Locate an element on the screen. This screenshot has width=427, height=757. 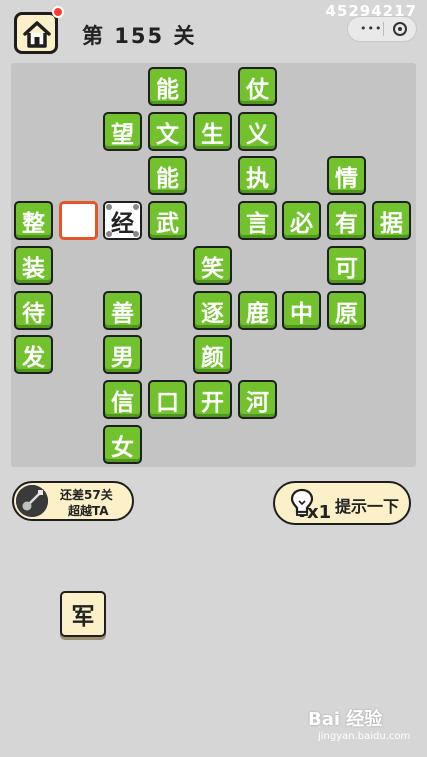
grid-cell: 善 is located at coordinates (122, 310).